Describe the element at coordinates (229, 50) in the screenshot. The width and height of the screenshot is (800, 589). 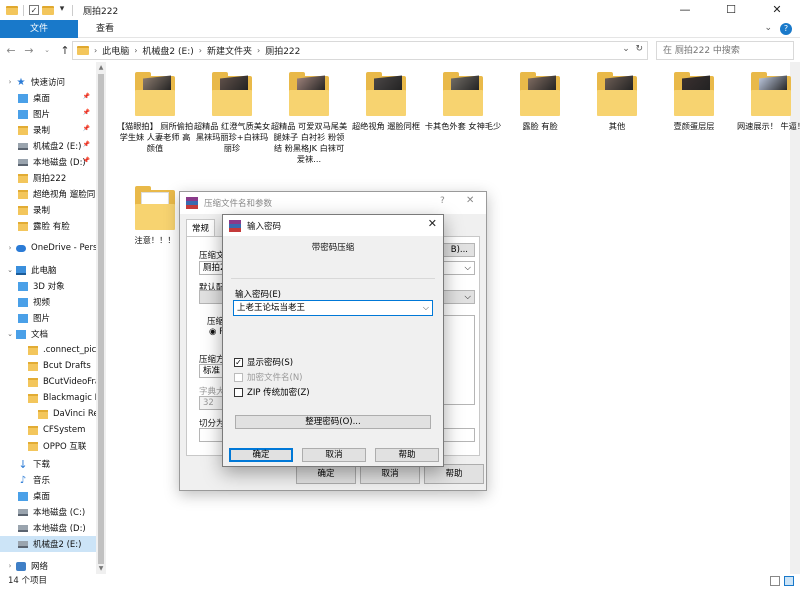
I see `breadcrumb-new-folder: 新建文件夹` at that location.